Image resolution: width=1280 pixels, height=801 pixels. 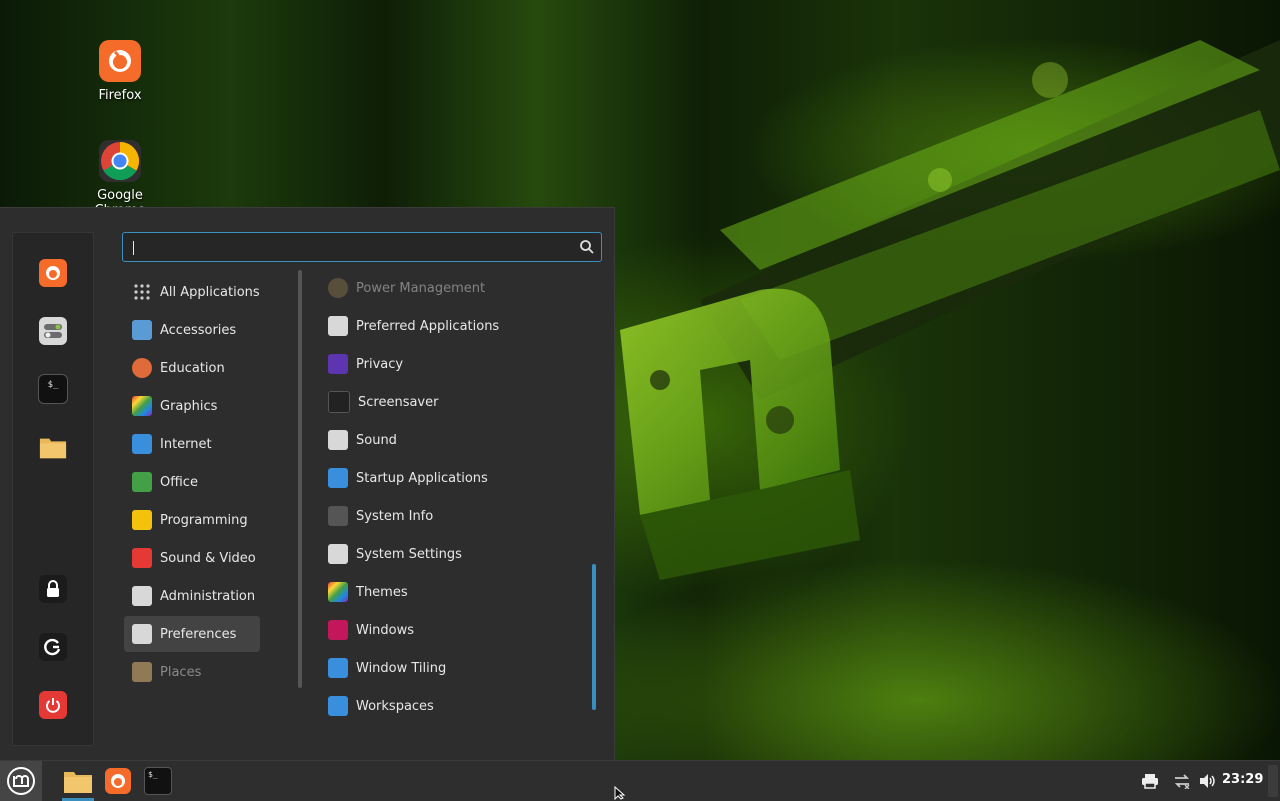 I want to click on favorite-files, so click(x=53, y=447).